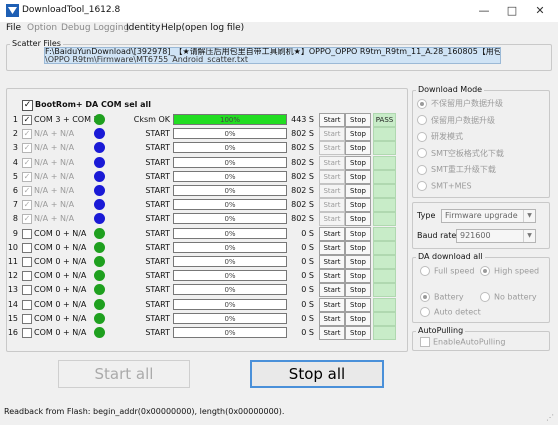 This screenshot has width=558, height=425. What do you see at coordinates (157, 233) in the screenshot?
I see `row-status: START` at bounding box center [157, 233].